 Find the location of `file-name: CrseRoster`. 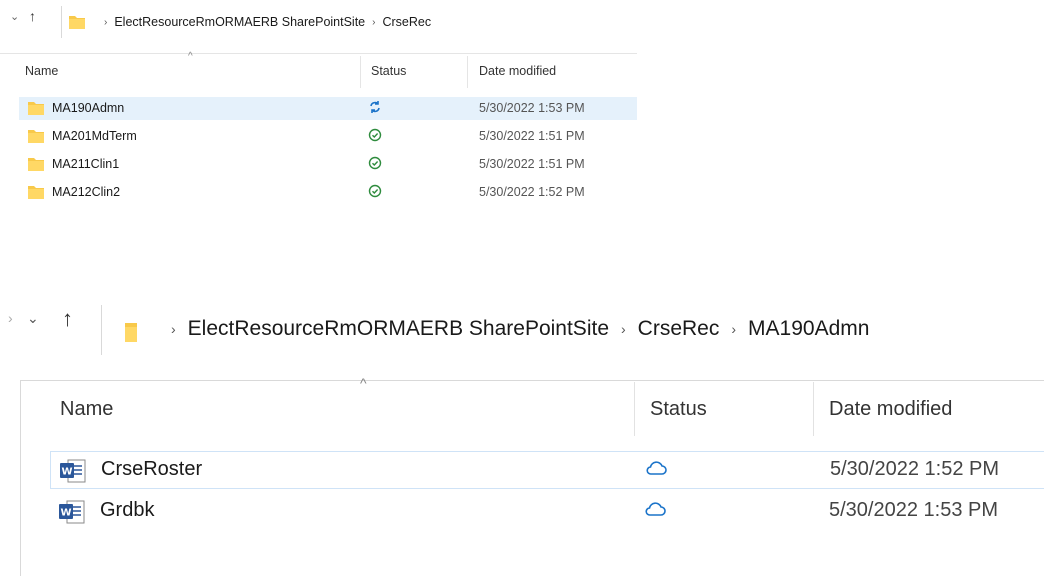

file-name: CrseRoster is located at coordinates (152, 469).